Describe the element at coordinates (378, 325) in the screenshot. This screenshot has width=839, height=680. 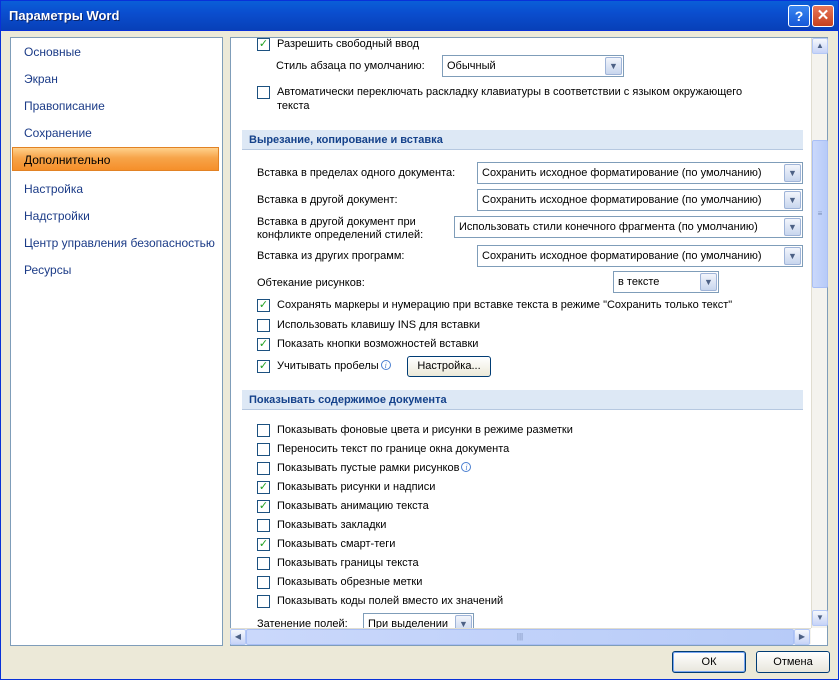
I see `use-ins-label: Использовать клавишу INS для вставки` at that location.